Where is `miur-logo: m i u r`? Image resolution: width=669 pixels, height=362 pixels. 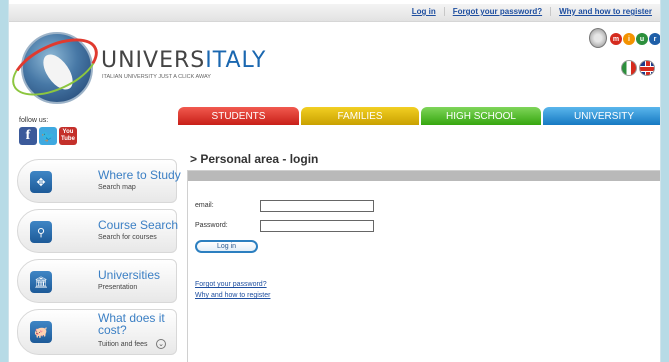 miur-logo: m i u r is located at coordinates (635, 39).